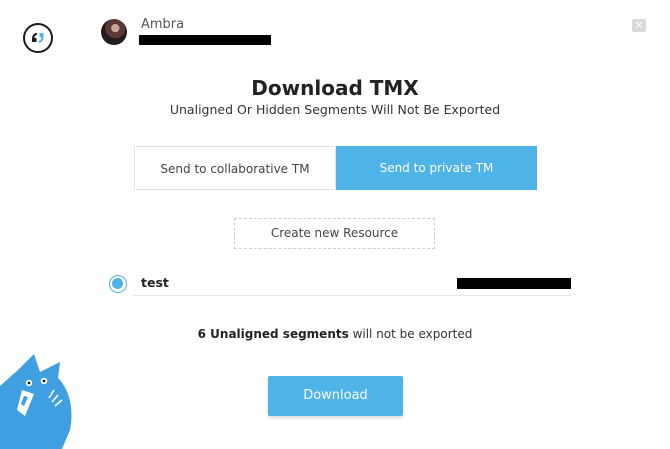 The width and height of the screenshot is (670, 449). I want to click on user-name: Ambra, so click(163, 24).